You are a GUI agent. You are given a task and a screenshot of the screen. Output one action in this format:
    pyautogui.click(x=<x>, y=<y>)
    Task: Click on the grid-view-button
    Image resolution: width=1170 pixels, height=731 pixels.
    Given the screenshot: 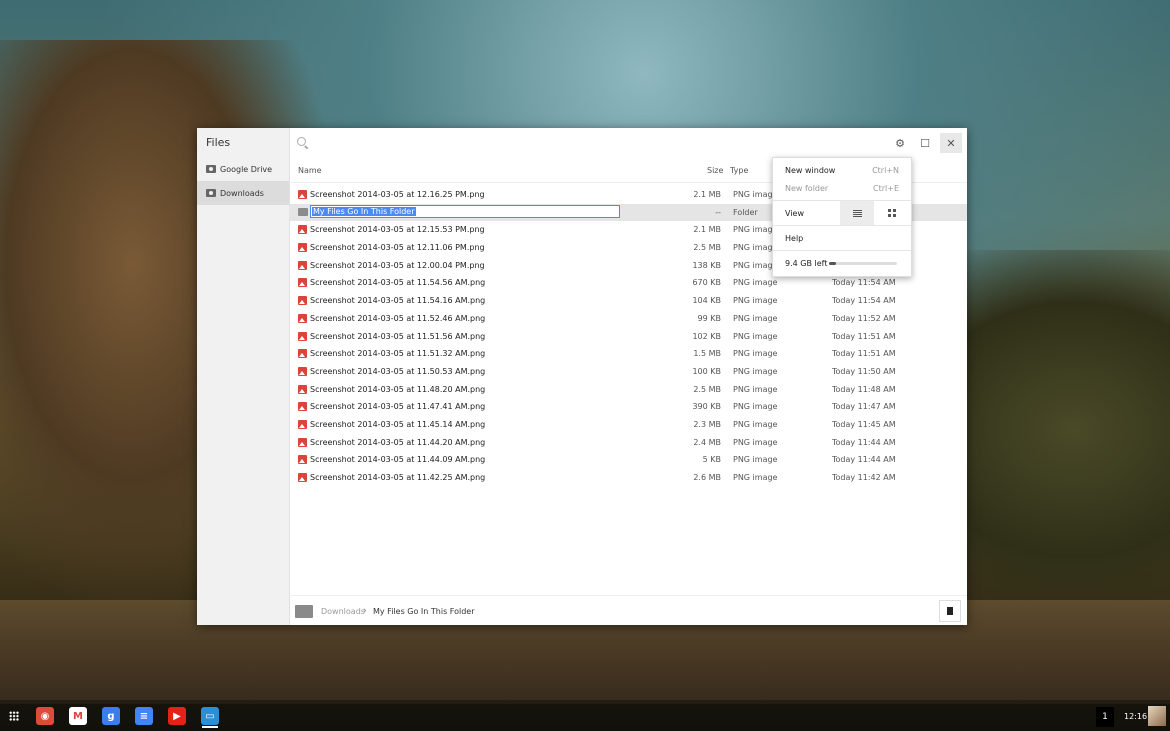 What is the action you would take?
    pyautogui.click(x=892, y=213)
    